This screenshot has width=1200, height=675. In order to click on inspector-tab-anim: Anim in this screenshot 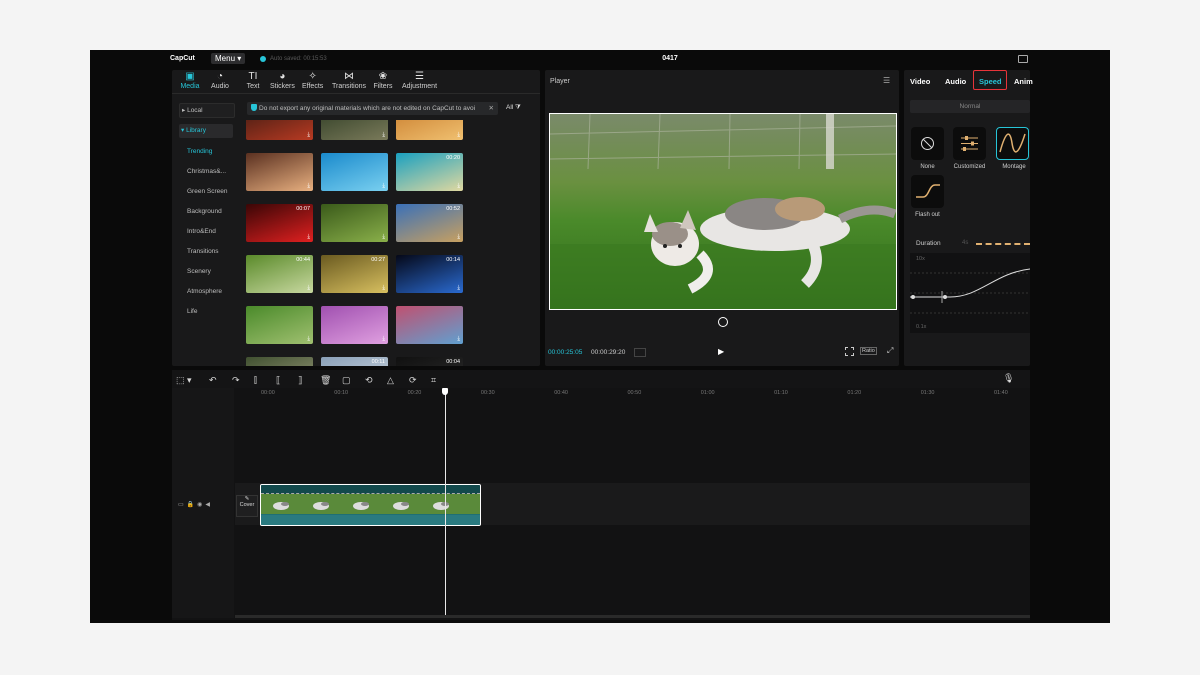, I will do `click(1023, 81)`.